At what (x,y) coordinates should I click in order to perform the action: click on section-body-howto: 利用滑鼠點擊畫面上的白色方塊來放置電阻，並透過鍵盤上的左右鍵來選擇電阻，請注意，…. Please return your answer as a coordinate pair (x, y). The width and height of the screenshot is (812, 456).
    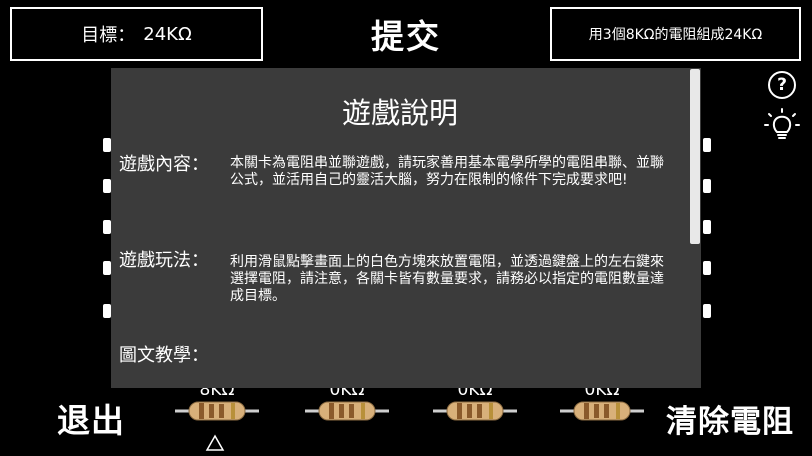
    Looking at the image, I should click on (447, 279).